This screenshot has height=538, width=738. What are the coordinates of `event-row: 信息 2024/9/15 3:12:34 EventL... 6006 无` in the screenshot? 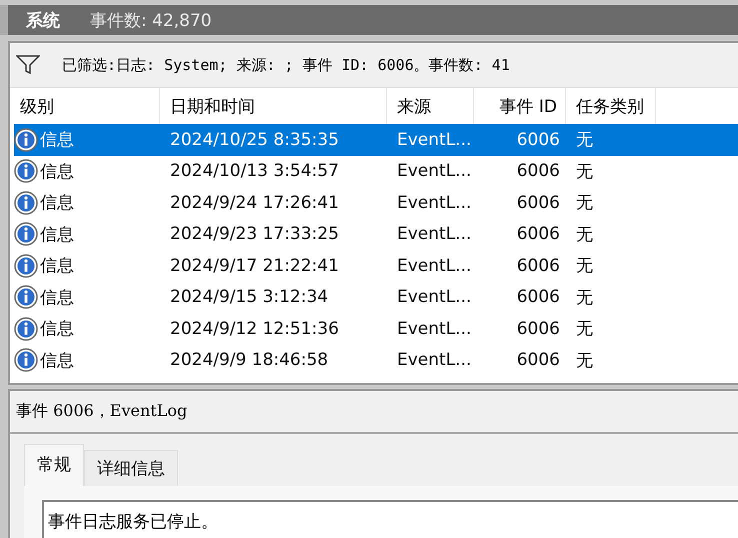 It's located at (376, 297).